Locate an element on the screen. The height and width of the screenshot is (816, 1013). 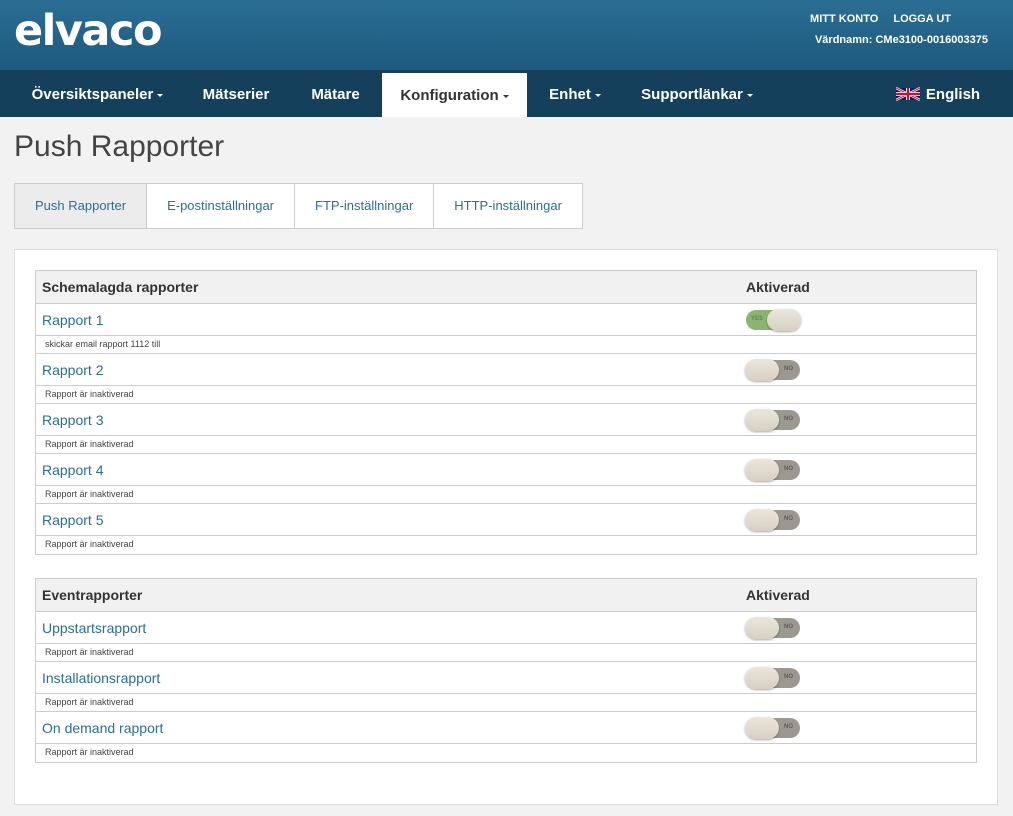
nav-label: Supportlänkar is located at coordinates (692, 94).